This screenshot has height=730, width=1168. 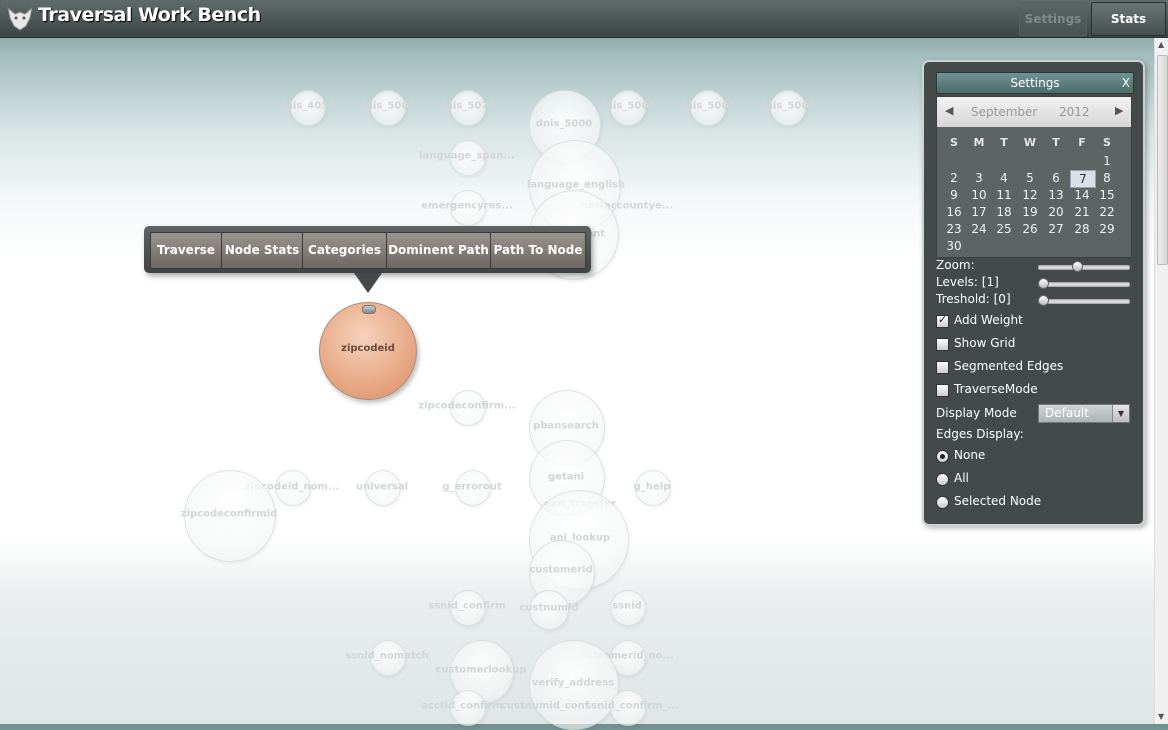 What do you see at coordinates (979, 229) in the screenshot?
I see `calendar-day: 24` at bounding box center [979, 229].